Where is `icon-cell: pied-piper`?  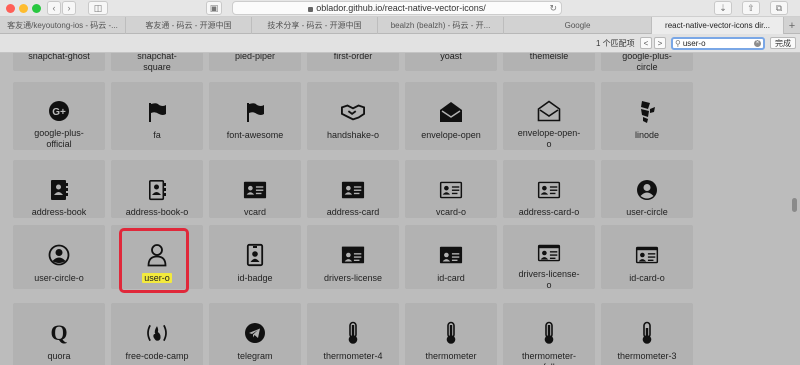
icon-cell: pied-piper is located at coordinates (255, 62).